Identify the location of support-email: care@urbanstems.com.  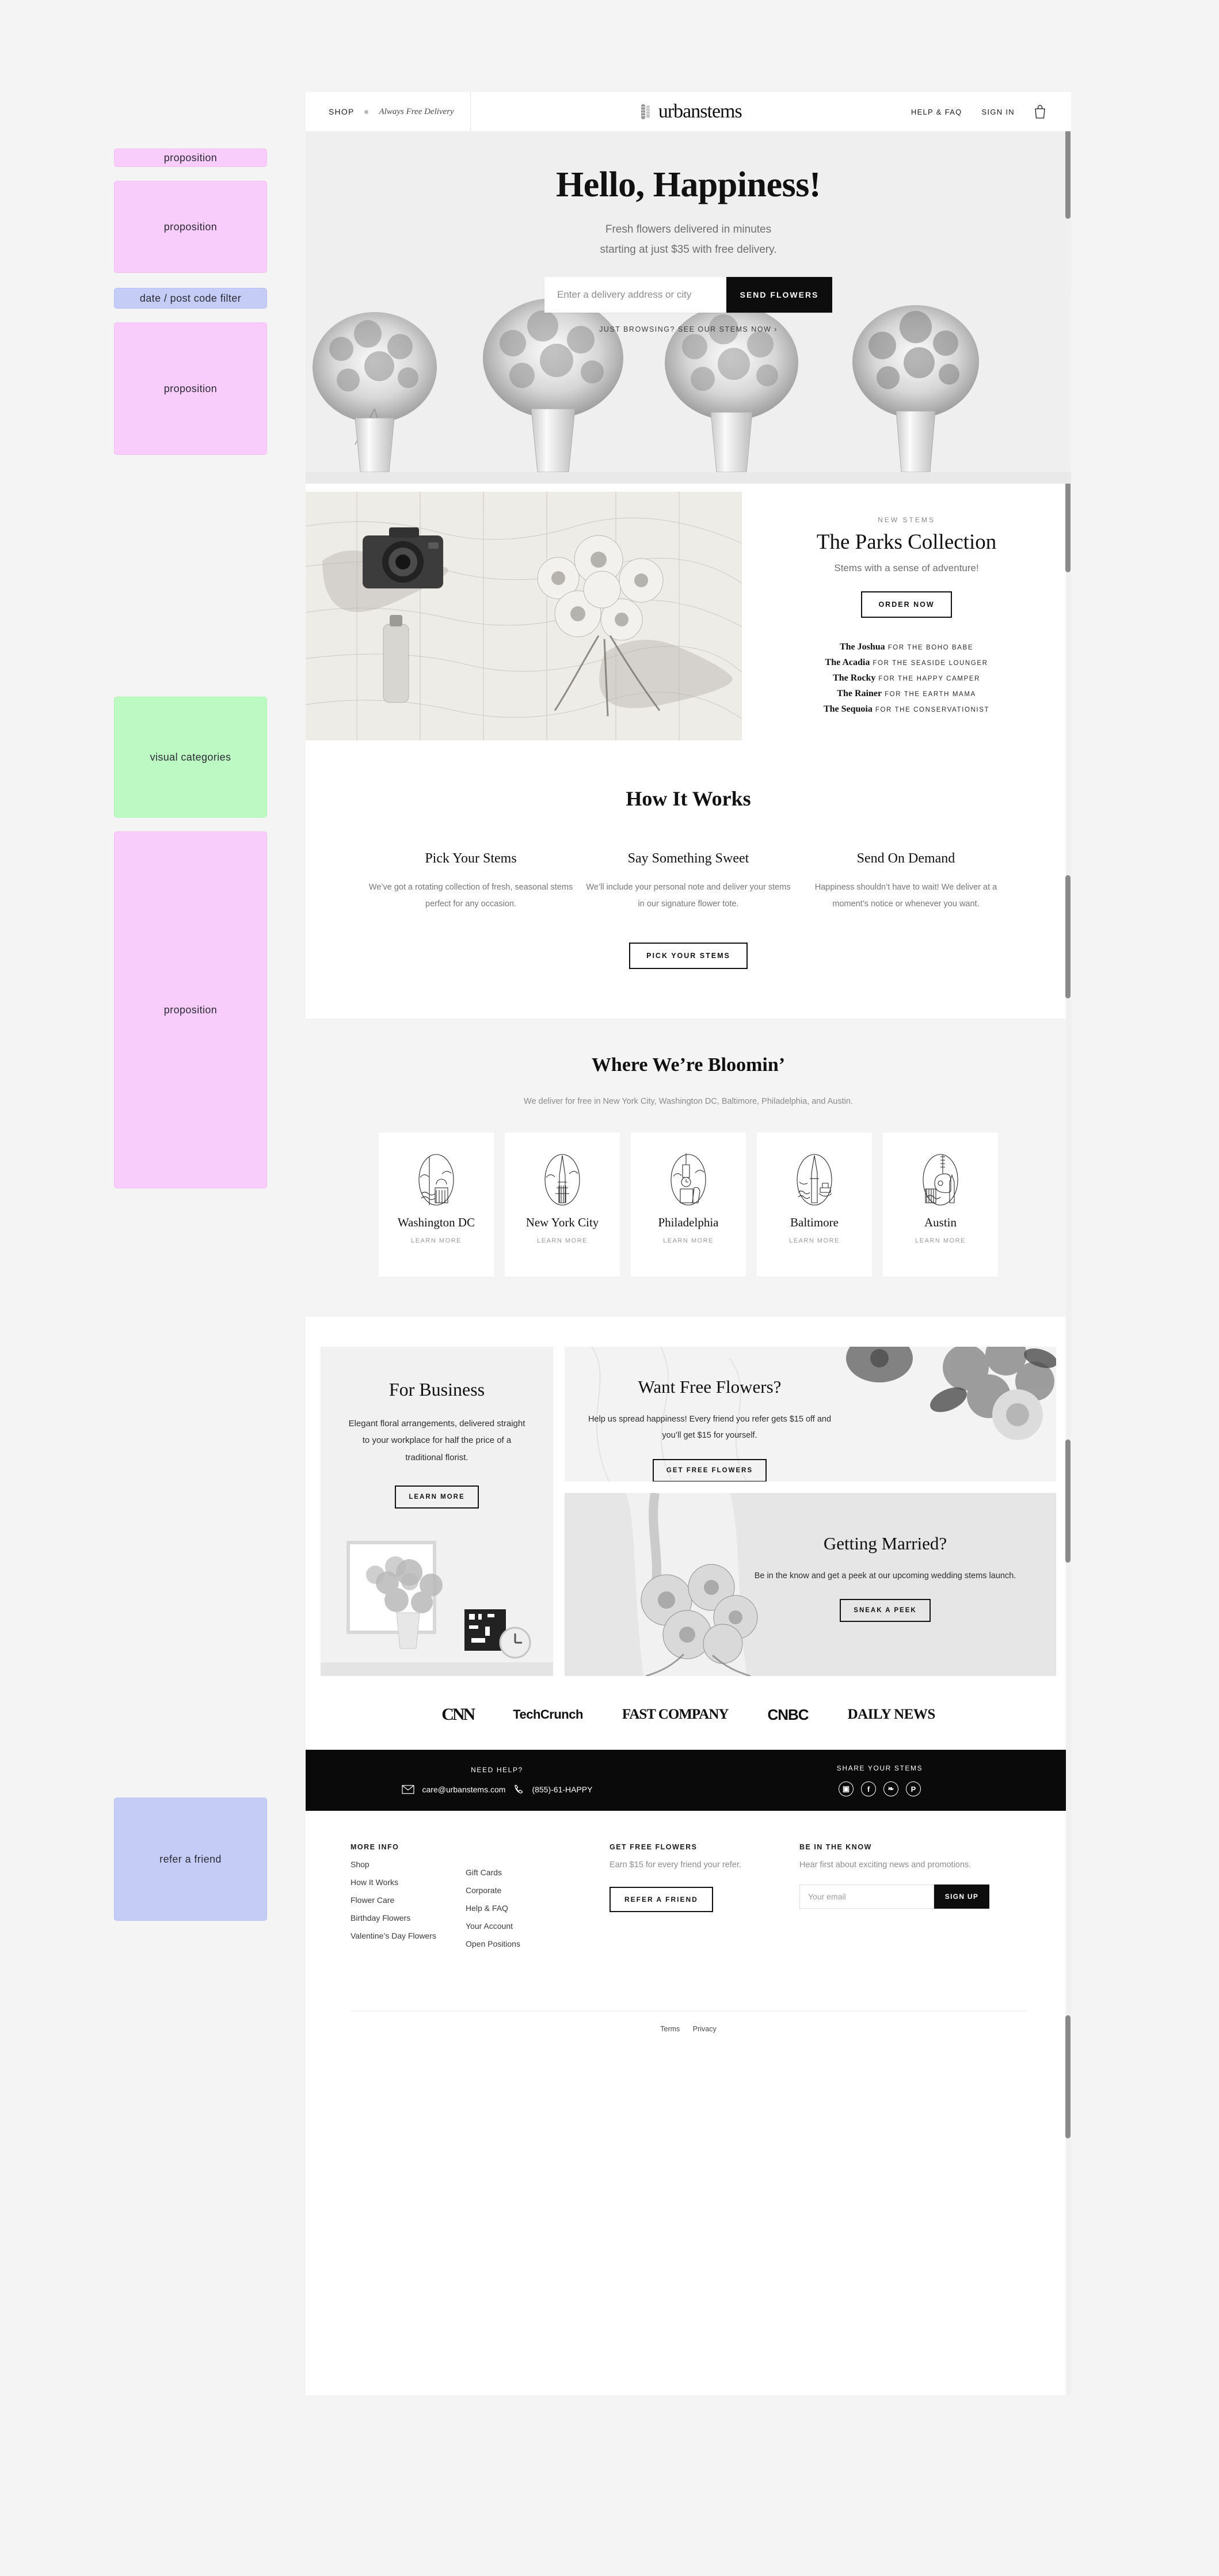
(464, 1789).